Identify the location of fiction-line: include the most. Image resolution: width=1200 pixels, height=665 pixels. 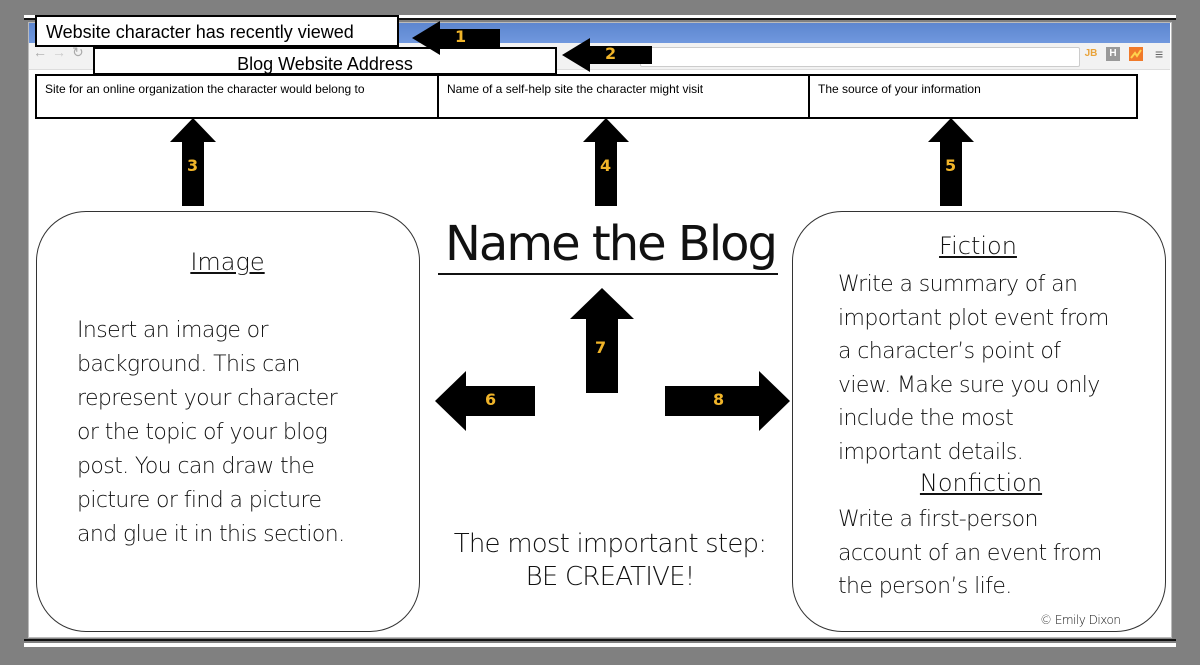
(926, 418).